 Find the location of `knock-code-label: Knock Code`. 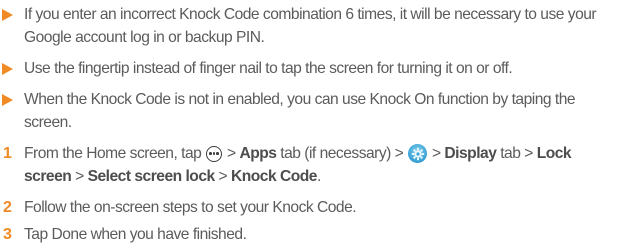

knock-code-label: Knock Code is located at coordinates (273, 176).